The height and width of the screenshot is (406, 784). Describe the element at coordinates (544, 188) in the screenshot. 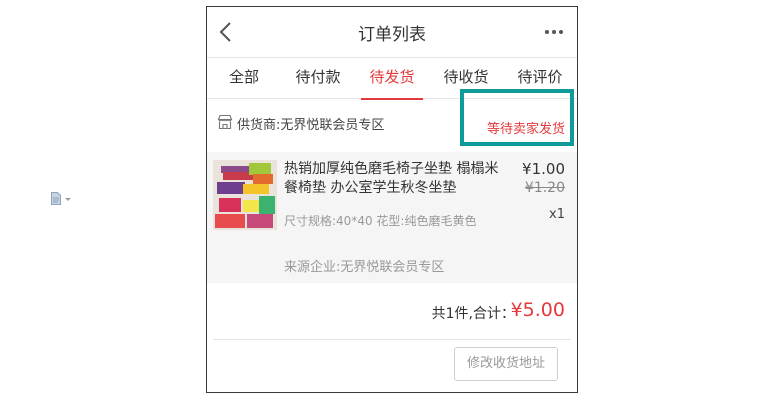

I see `original-price: ¥1.20` at that location.